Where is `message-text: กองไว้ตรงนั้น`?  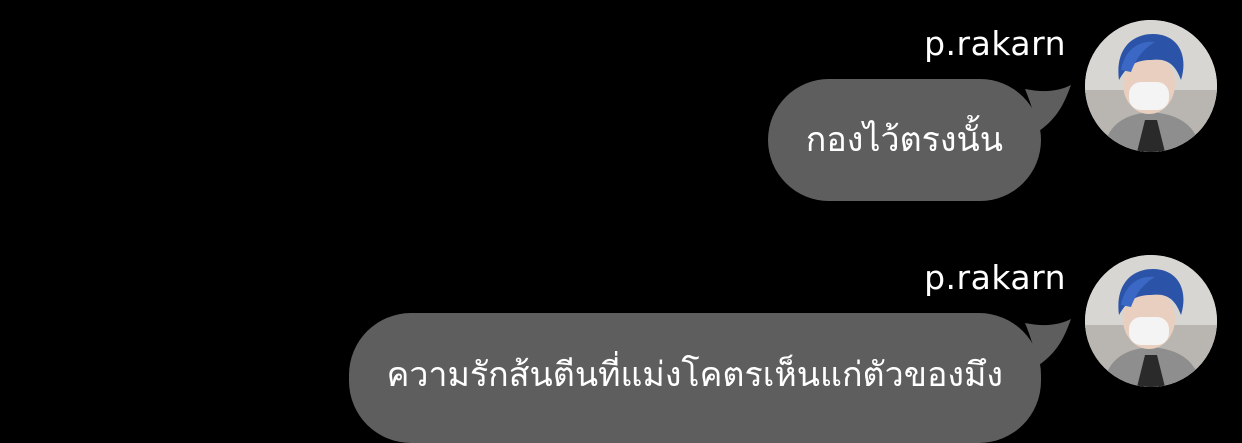
message-text: กองไว้ตรงนั้น is located at coordinates (904, 140).